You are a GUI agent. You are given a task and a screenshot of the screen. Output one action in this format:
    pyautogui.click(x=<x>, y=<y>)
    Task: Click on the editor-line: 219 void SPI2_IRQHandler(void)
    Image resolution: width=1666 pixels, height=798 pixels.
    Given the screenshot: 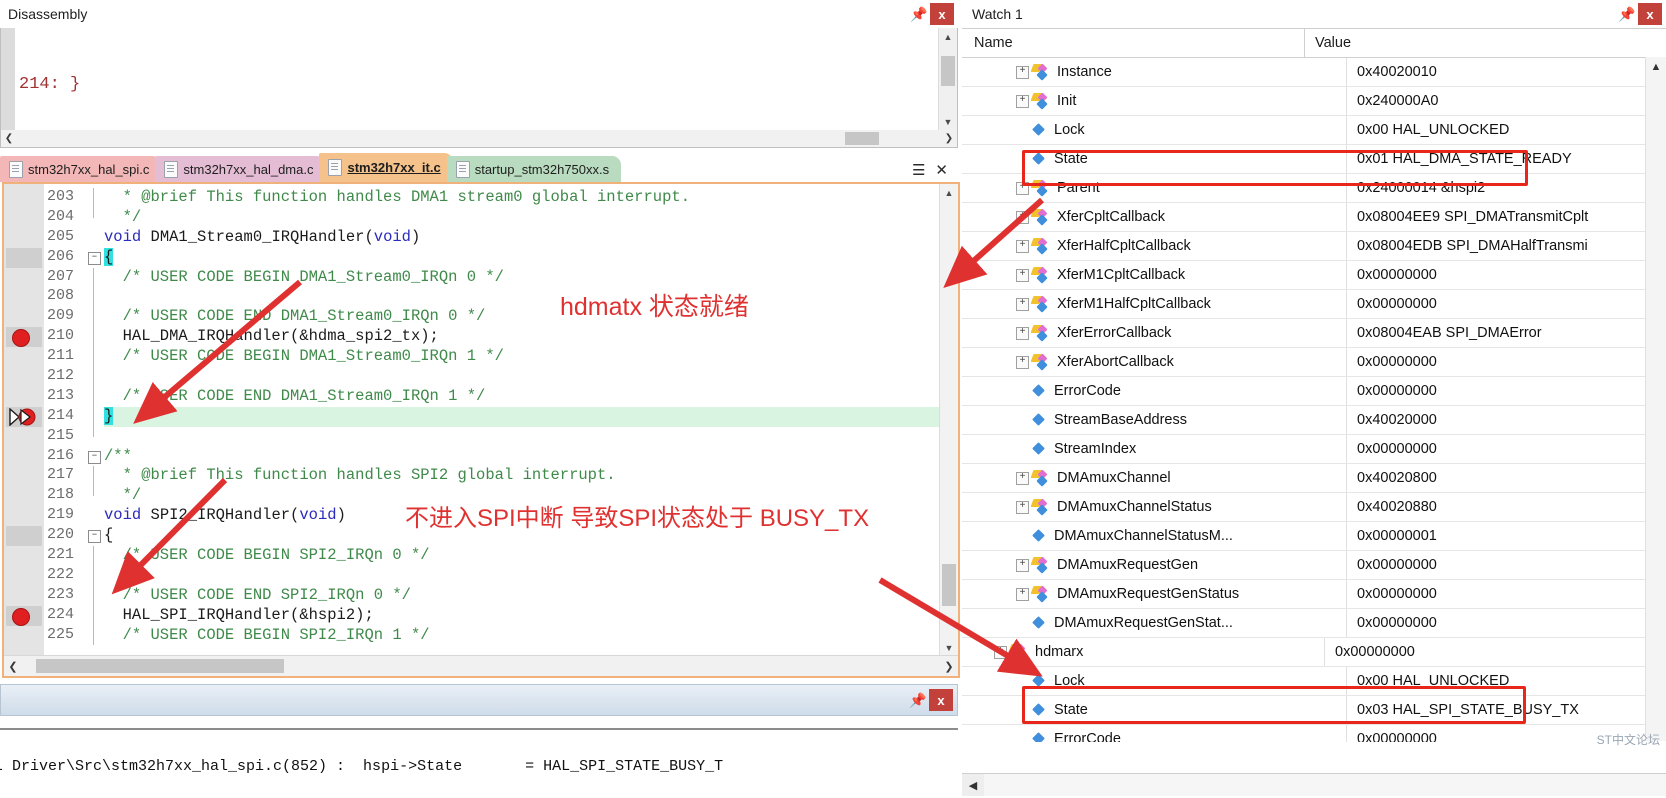 What is the action you would take?
    pyautogui.click(x=481, y=516)
    